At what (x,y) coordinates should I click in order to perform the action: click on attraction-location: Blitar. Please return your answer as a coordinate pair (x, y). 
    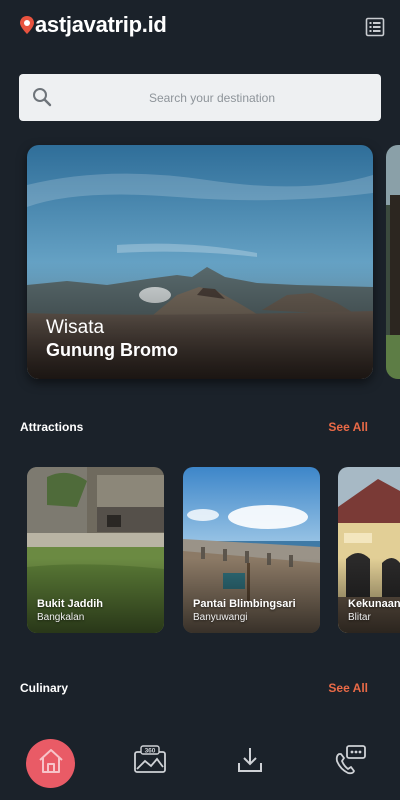
    Looking at the image, I should click on (359, 617).